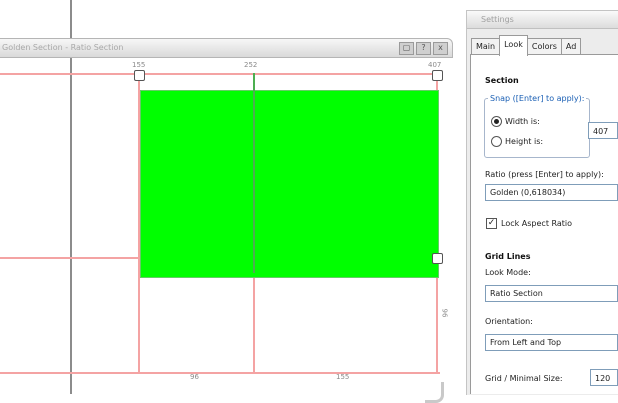  Describe the element at coordinates (544, 174) in the screenshot. I see `ratio-label: Ratio (press [Enter] to apply):` at that location.